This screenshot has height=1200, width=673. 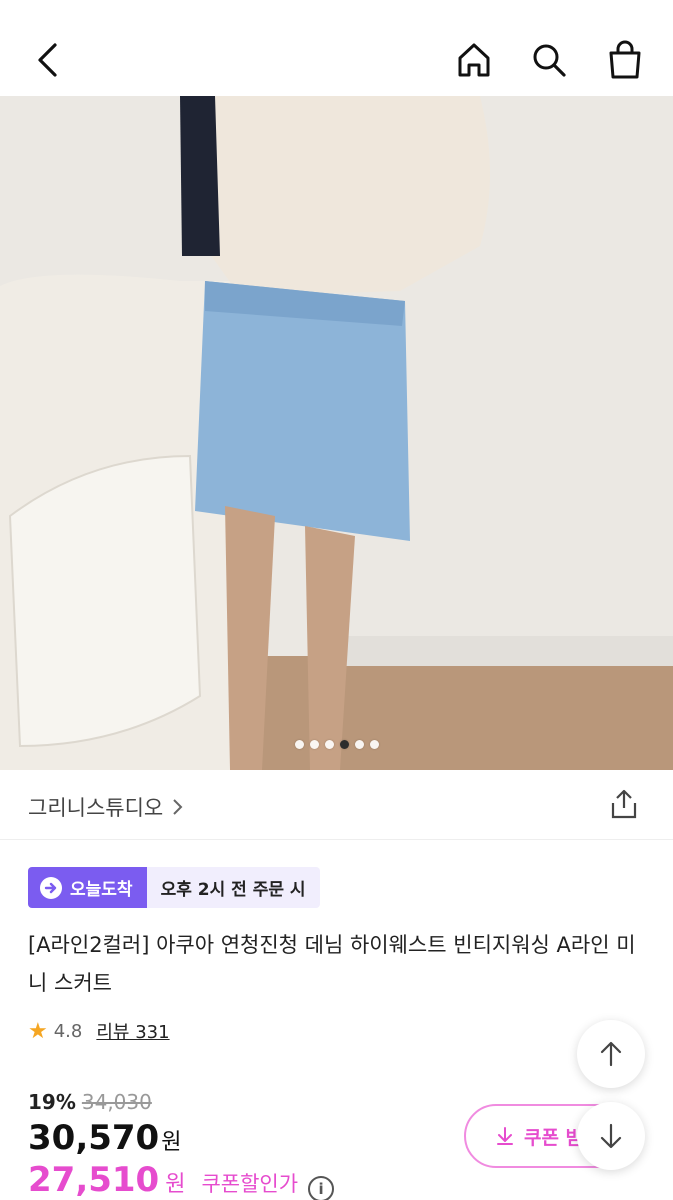 What do you see at coordinates (321, 1188) in the screenshot?
I see `info-icon: i` at bounding box center [321, 1188].